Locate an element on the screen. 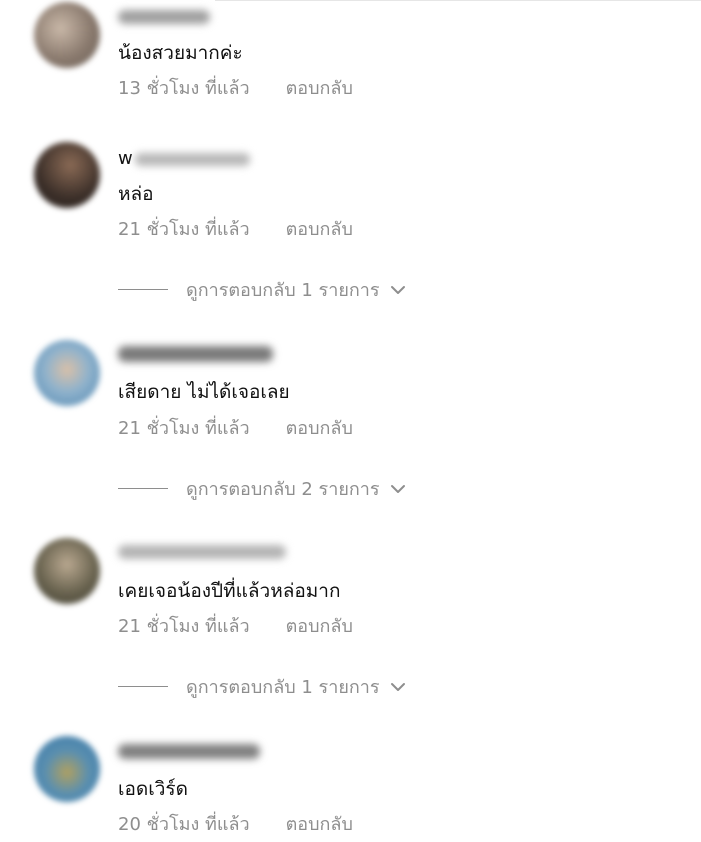  comment-time: 13 ชั่วโมง ที่แล้ว is located at coordinates (184, 88).